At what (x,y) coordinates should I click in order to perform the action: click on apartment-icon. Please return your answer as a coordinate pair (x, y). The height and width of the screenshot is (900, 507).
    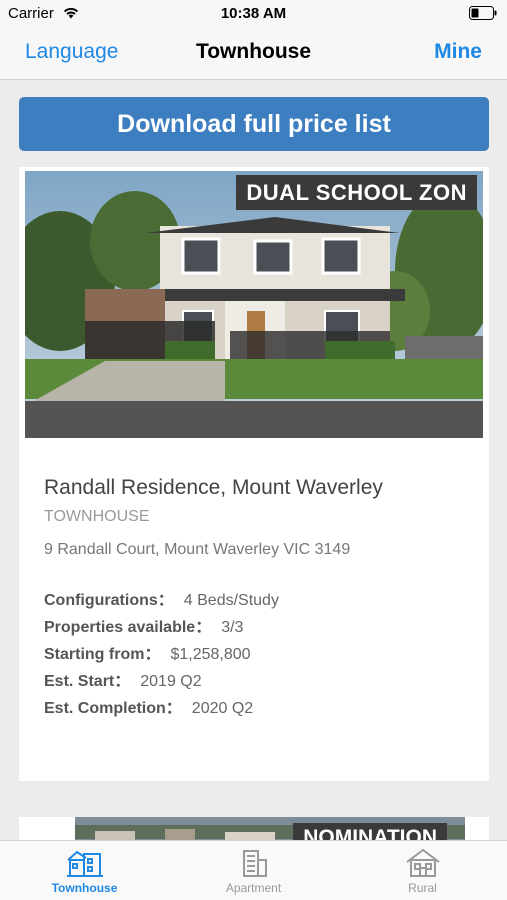
    Looking at the image, I should click on (254, 863).